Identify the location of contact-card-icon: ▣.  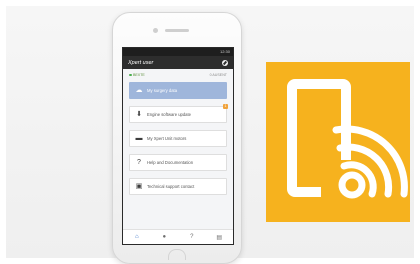
(139, 186).